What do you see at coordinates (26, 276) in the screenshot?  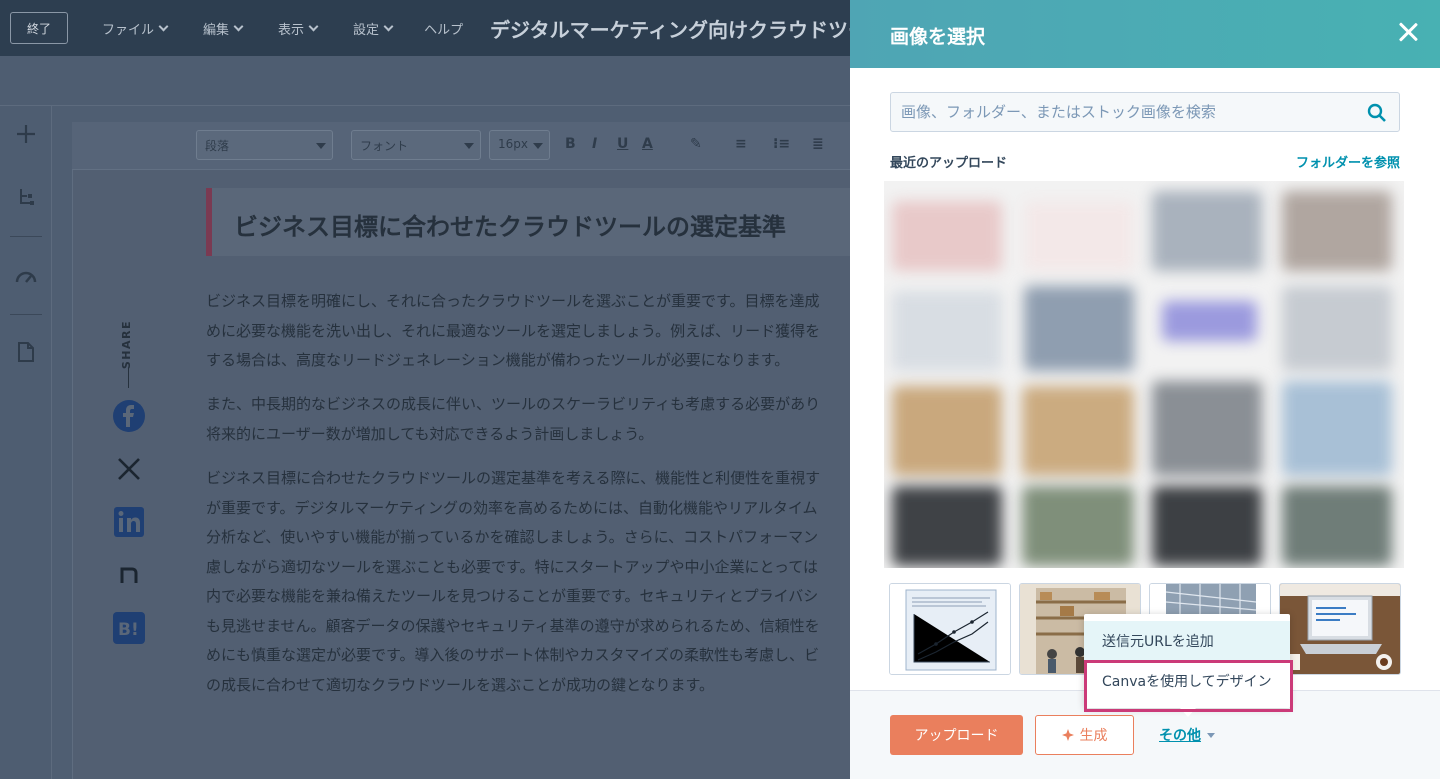 I see `performance-gauge-icon` at bounding box center [26, 276].